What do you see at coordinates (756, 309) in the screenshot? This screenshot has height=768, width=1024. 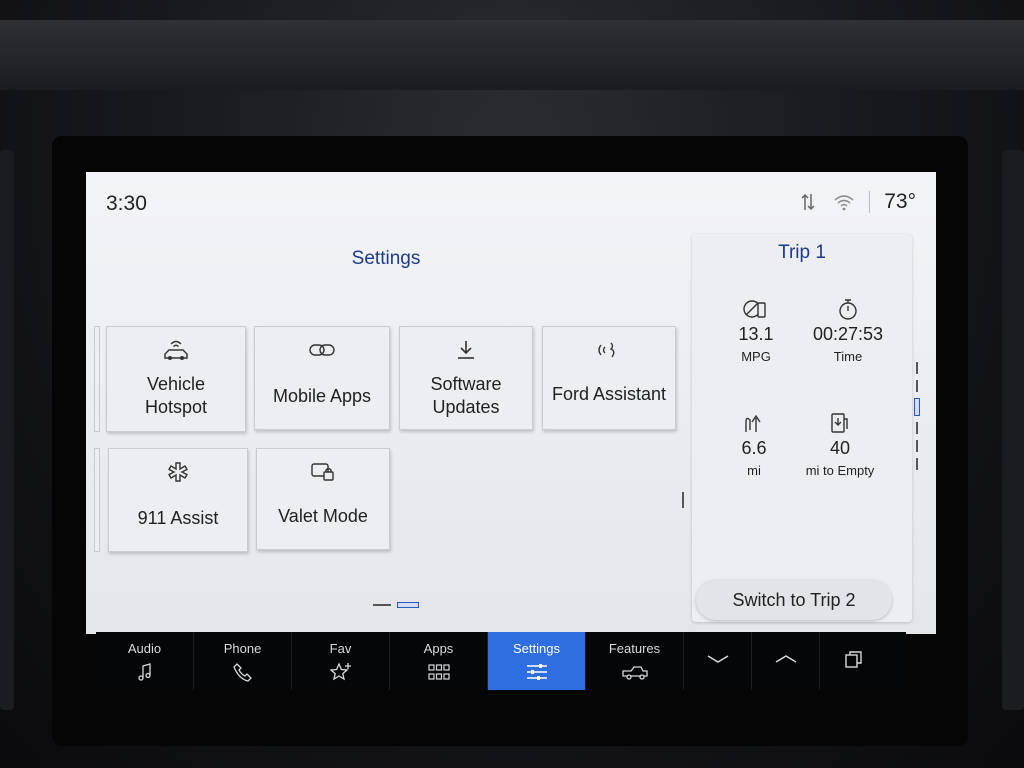 I see `fuel-economy-icon` at bounding box center [756, 309].